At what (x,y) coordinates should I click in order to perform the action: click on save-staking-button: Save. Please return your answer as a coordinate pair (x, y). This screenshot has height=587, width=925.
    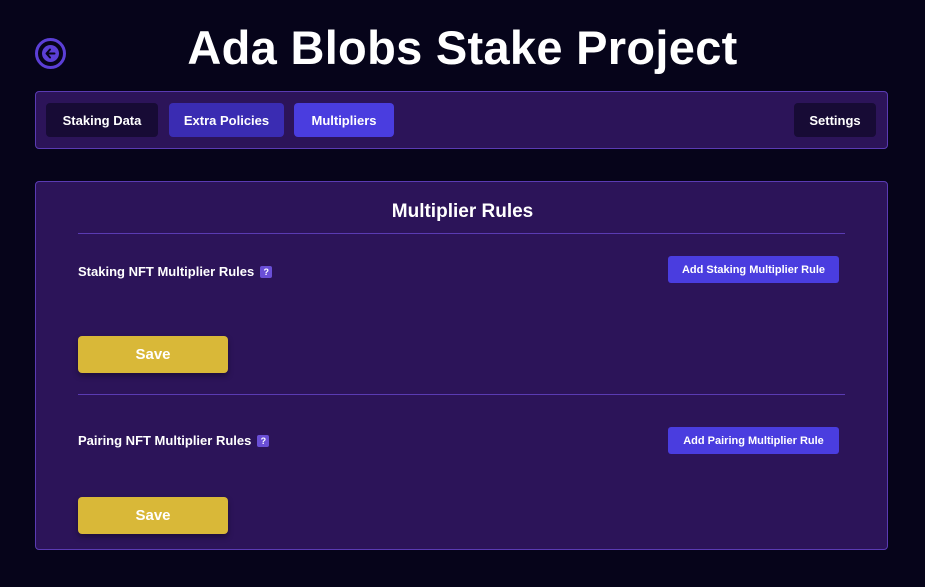
    Looking at the image, I should click on (153, 354).